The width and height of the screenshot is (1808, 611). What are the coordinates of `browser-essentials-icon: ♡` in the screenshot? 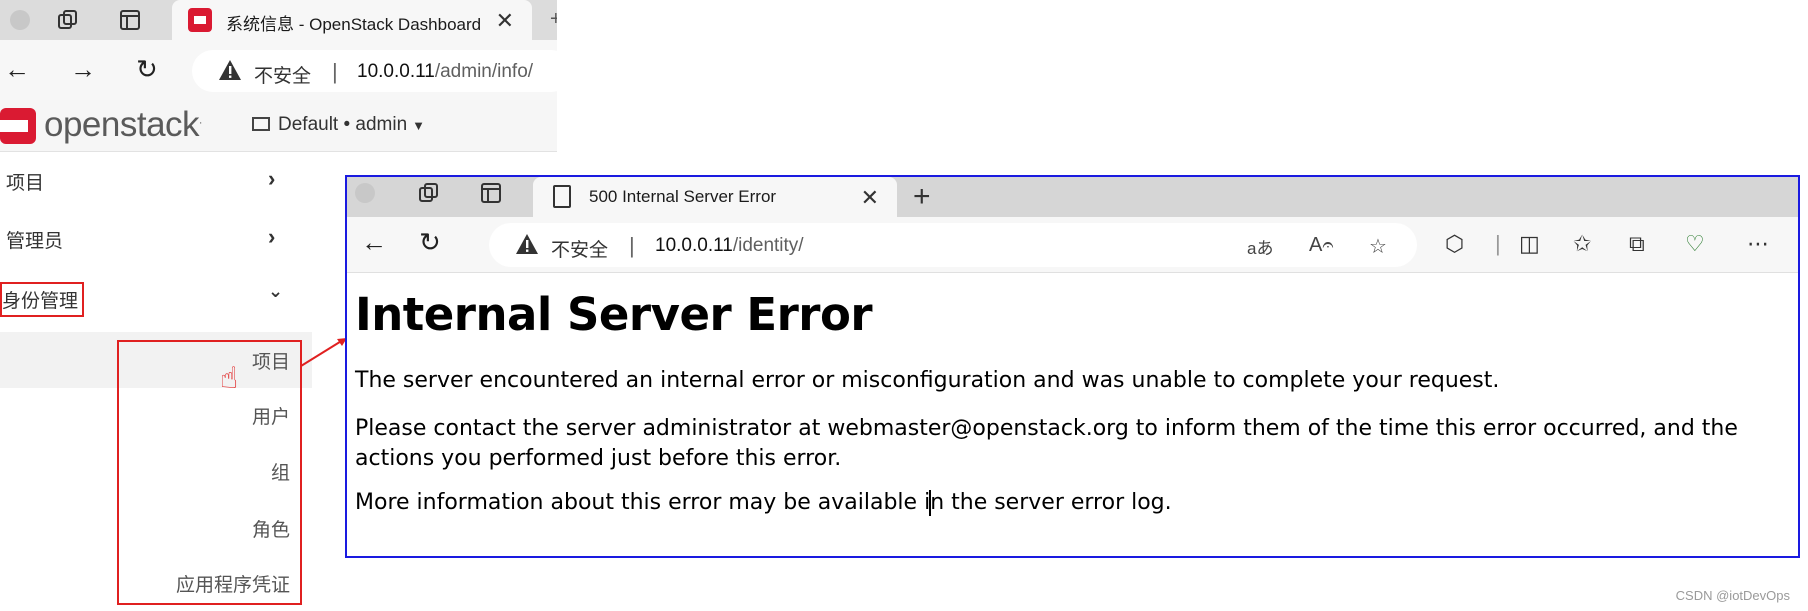 It's located at (1695, 244).